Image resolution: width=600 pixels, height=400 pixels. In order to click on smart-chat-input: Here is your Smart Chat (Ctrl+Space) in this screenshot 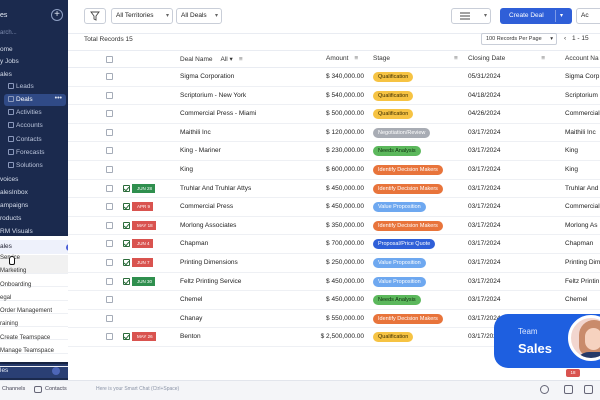, I will do `click(137, 389)`.